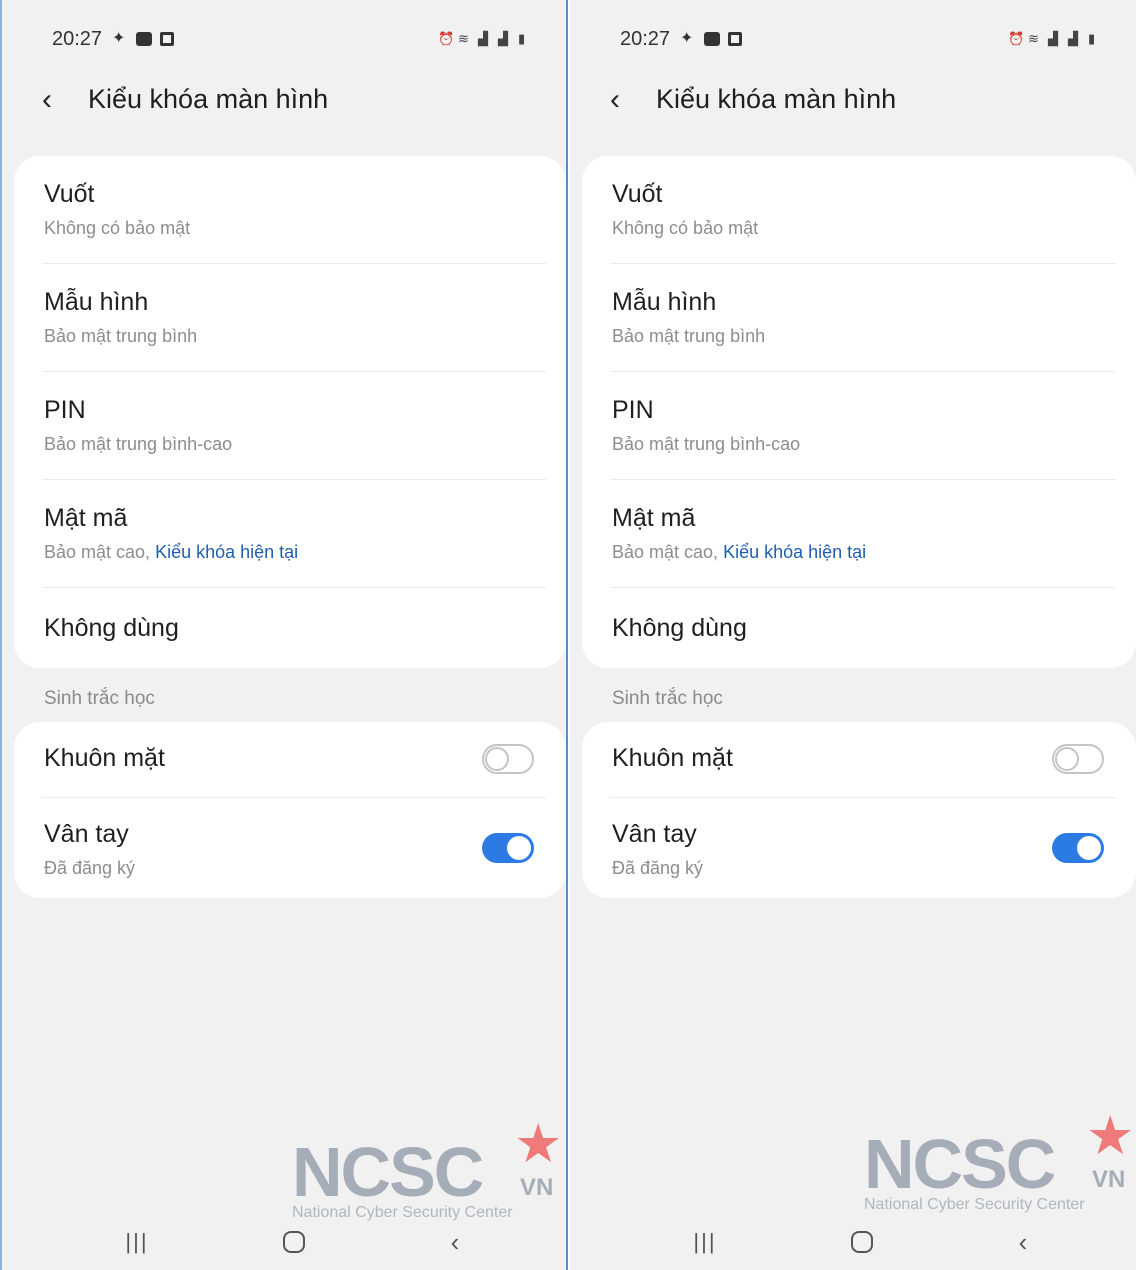 This screenshot has height=1270, width=1136. I want to click on home-icon, so click(294, 1242).